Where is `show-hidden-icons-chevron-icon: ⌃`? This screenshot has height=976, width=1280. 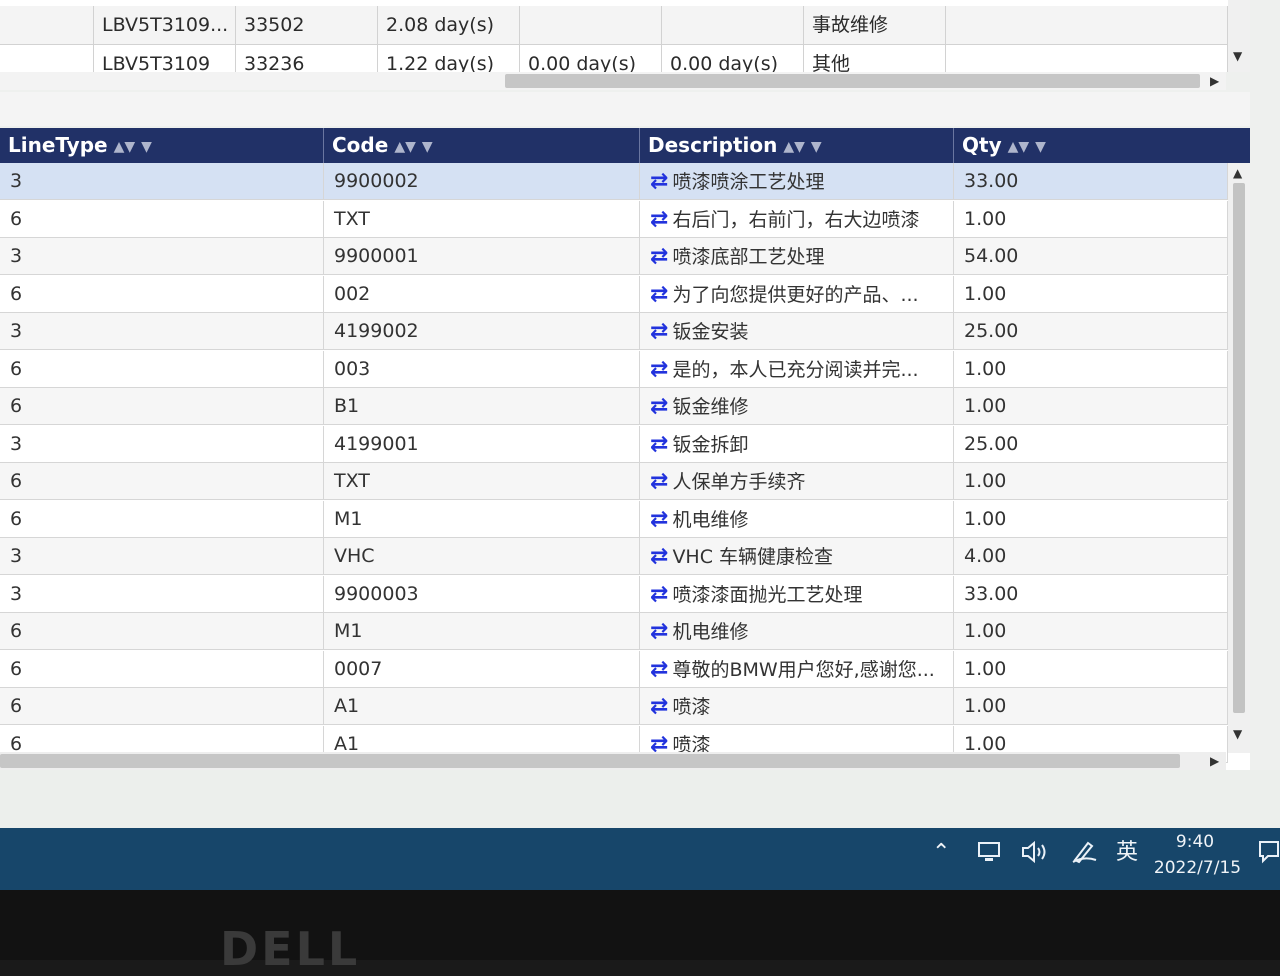
show-hidden-icons-chevron-icon: ⌃ is located at coordinates (941, 859).